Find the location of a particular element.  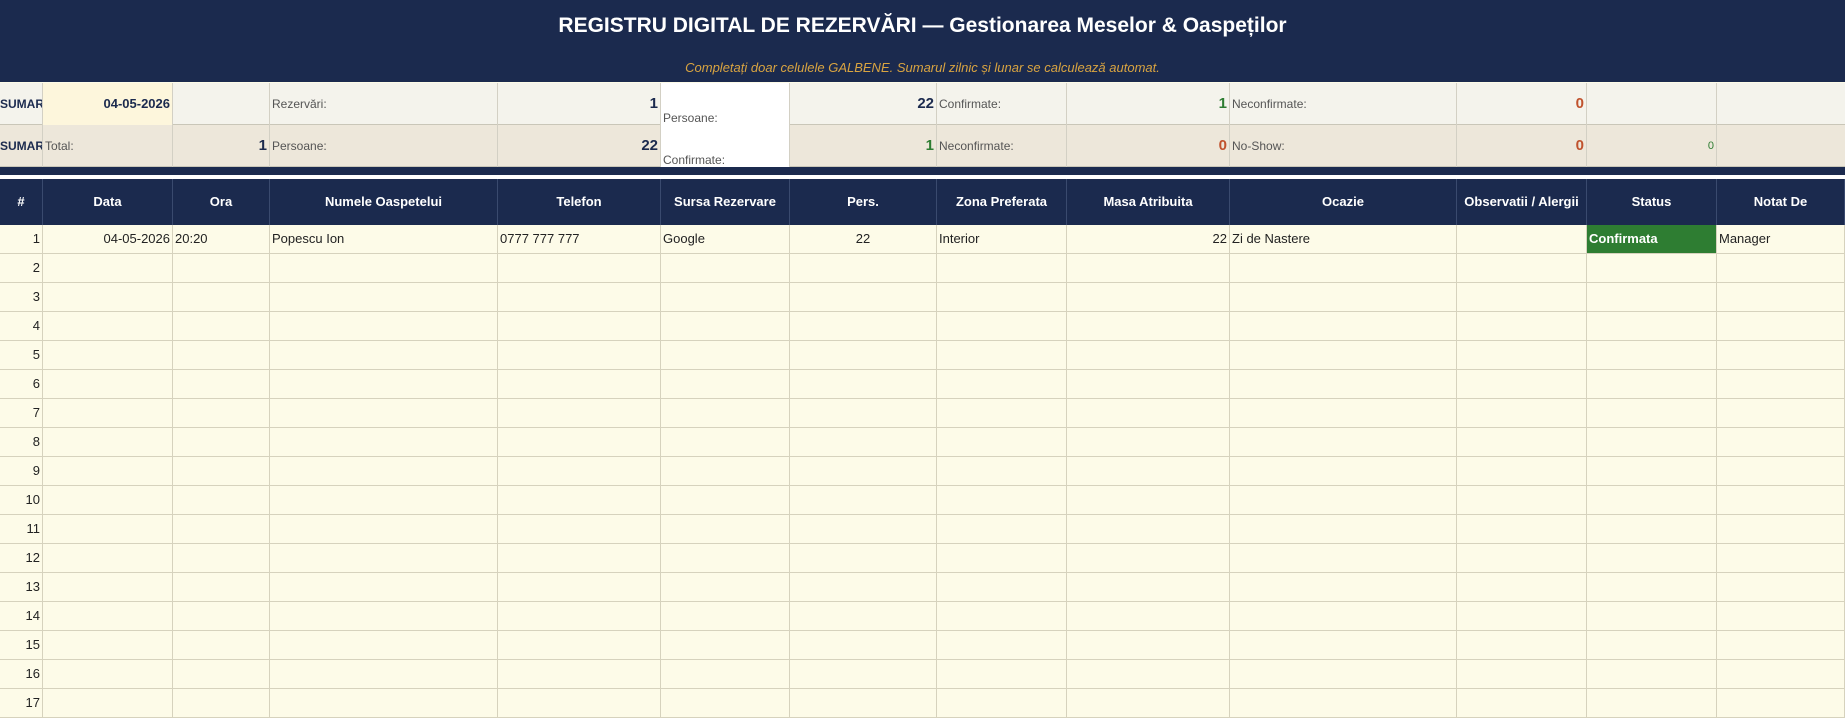

cell-source: Google is located at coordinates (725, 239).